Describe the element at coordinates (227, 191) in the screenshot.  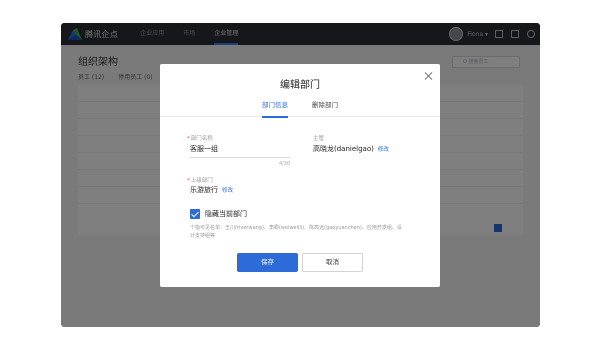
I see `parent-dept-edit-link: 修改` at that location.